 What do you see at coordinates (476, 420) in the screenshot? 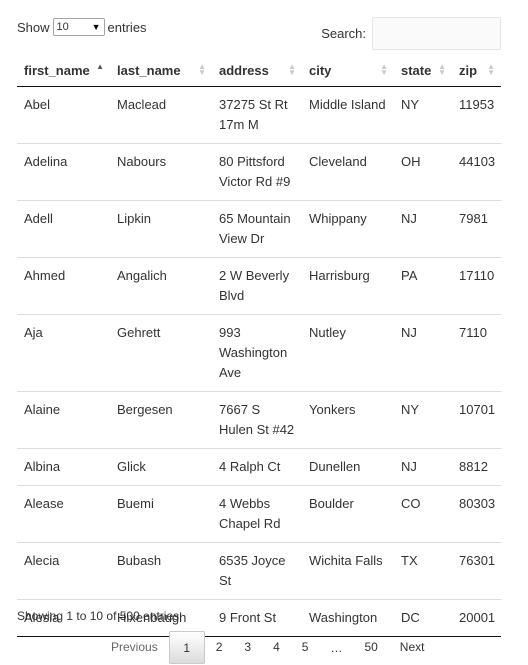
I see `cell-zip: 10701` at bounding box center [476, 420].